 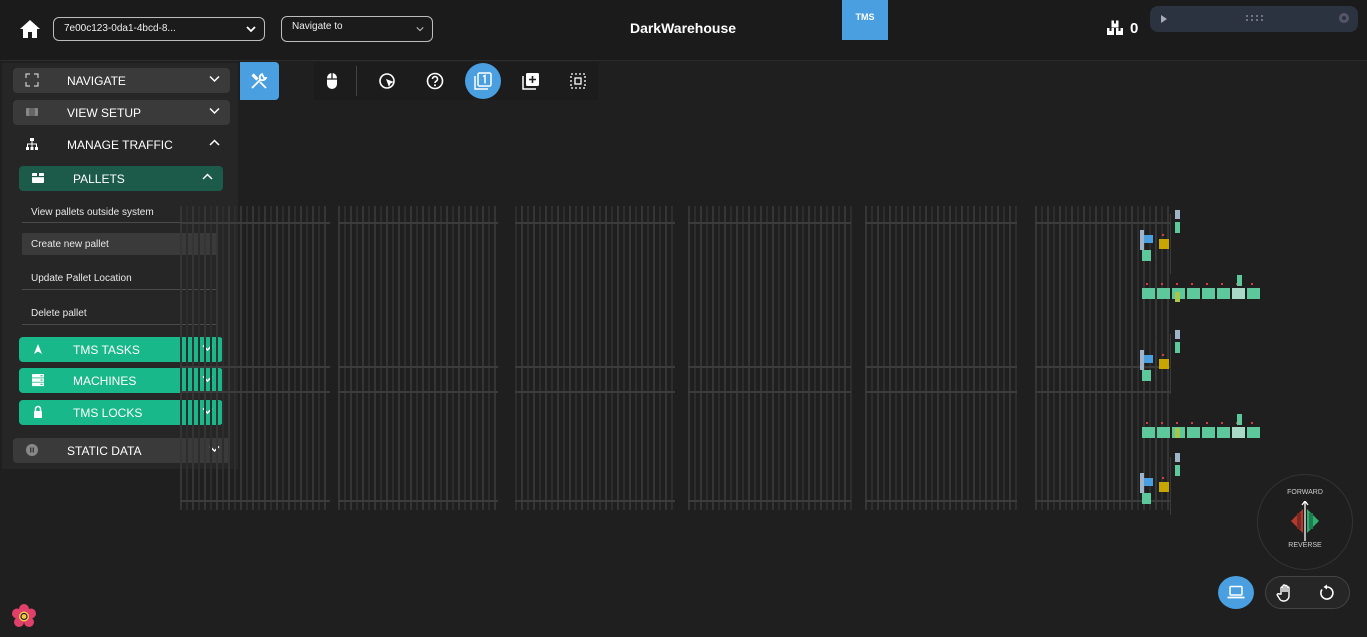 I want to click on pallets-section-header: PALLETS, so click(x=121, y=178).